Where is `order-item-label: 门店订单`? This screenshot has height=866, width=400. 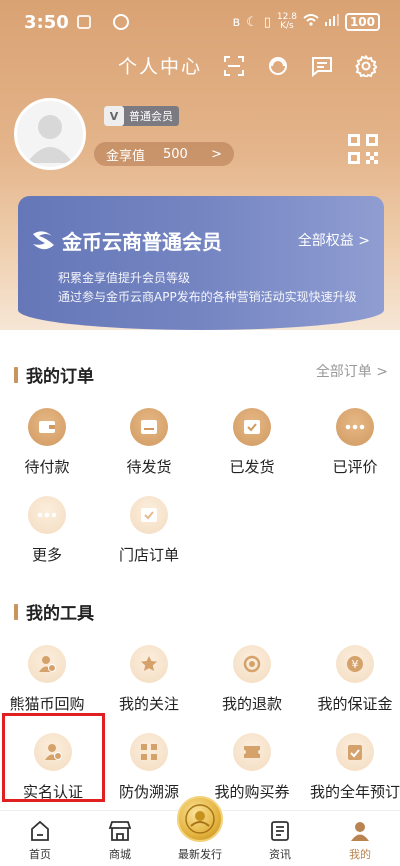
order-item-label: 门店订单 is located at coordinates (148, 555).